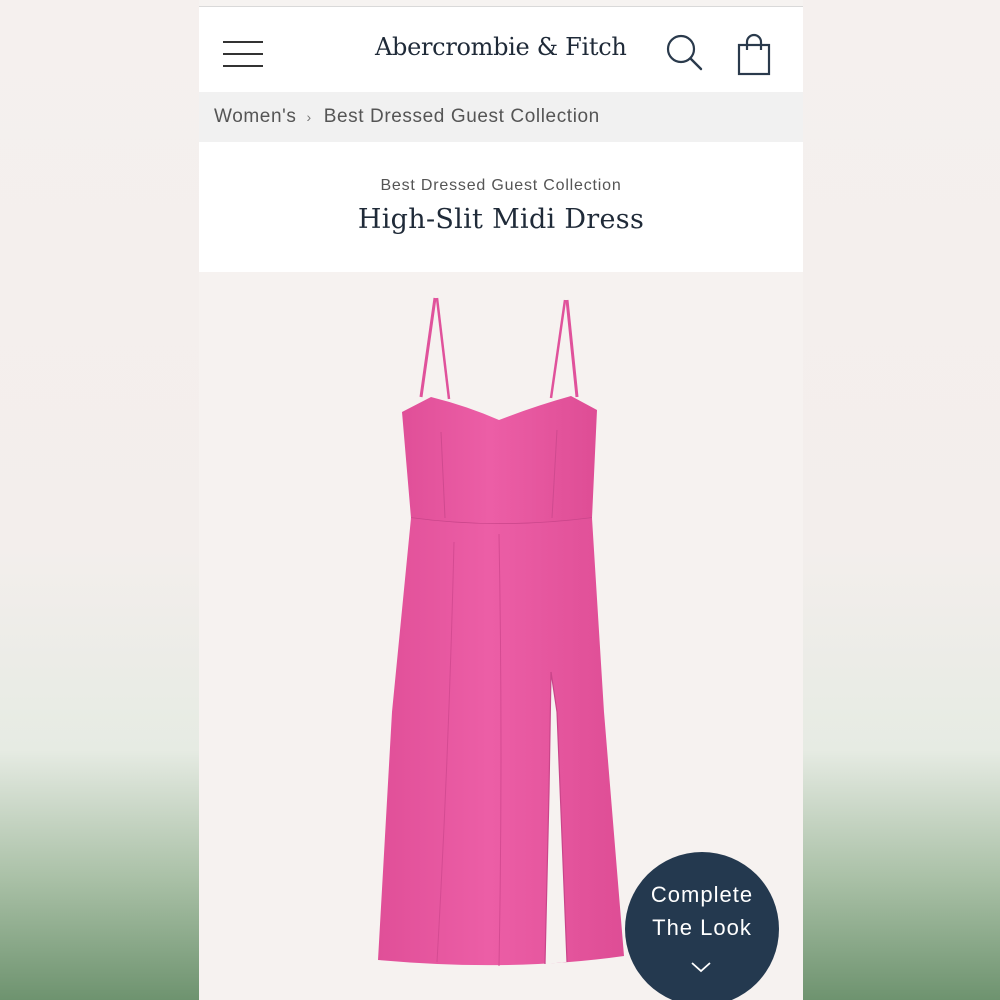  I want to click on breadcrumb: Women's › Best Dressed Guest Collection, so click(501, 117).